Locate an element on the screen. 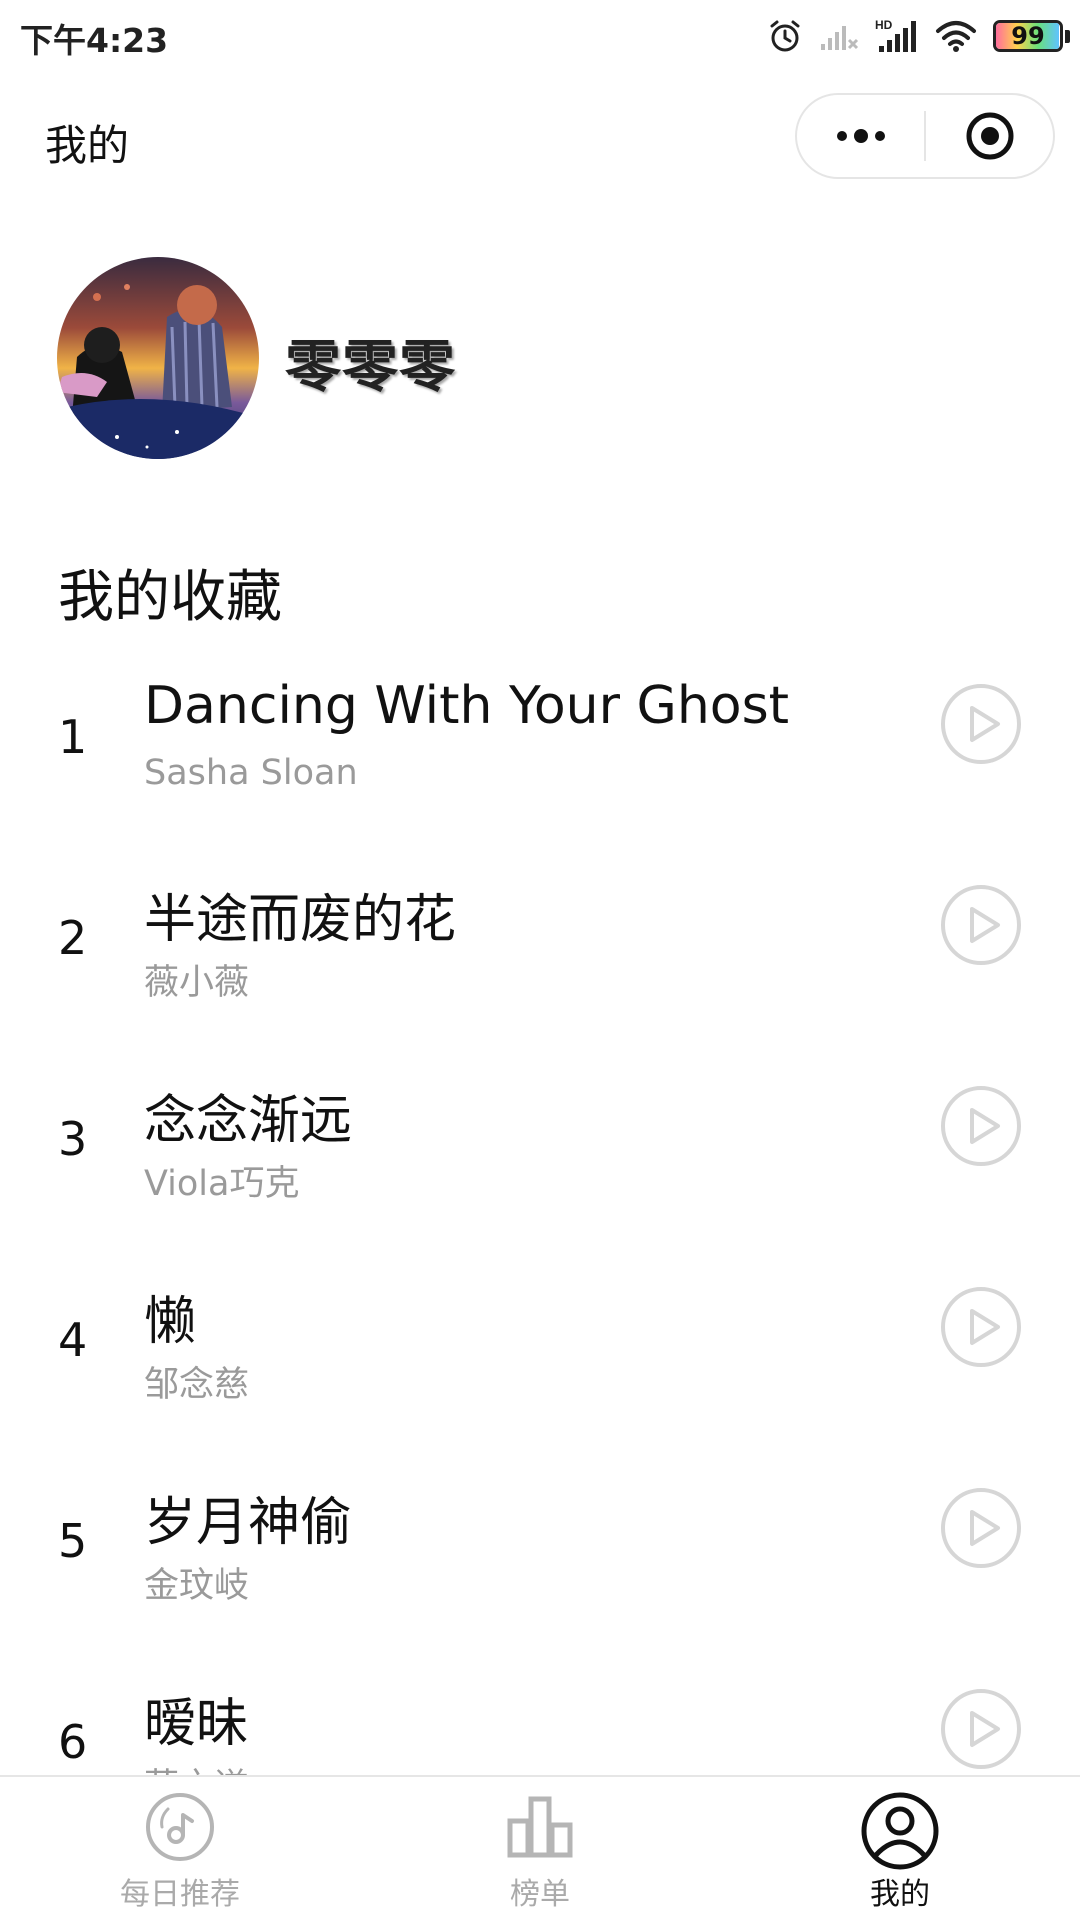  song-title: 岁月神偷 is located at coordinates (248, 1523).